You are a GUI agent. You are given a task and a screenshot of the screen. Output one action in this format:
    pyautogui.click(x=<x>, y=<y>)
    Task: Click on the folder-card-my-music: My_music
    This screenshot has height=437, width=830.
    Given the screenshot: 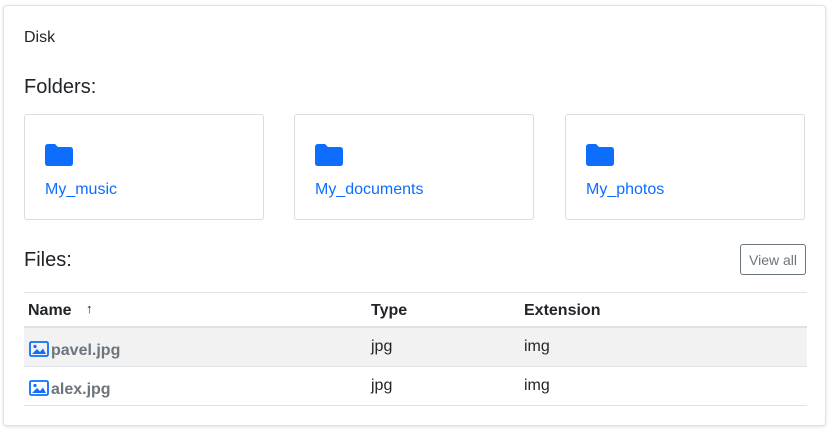 What is the action you would take?
    pyautogui.click(x=144, y=167)
    